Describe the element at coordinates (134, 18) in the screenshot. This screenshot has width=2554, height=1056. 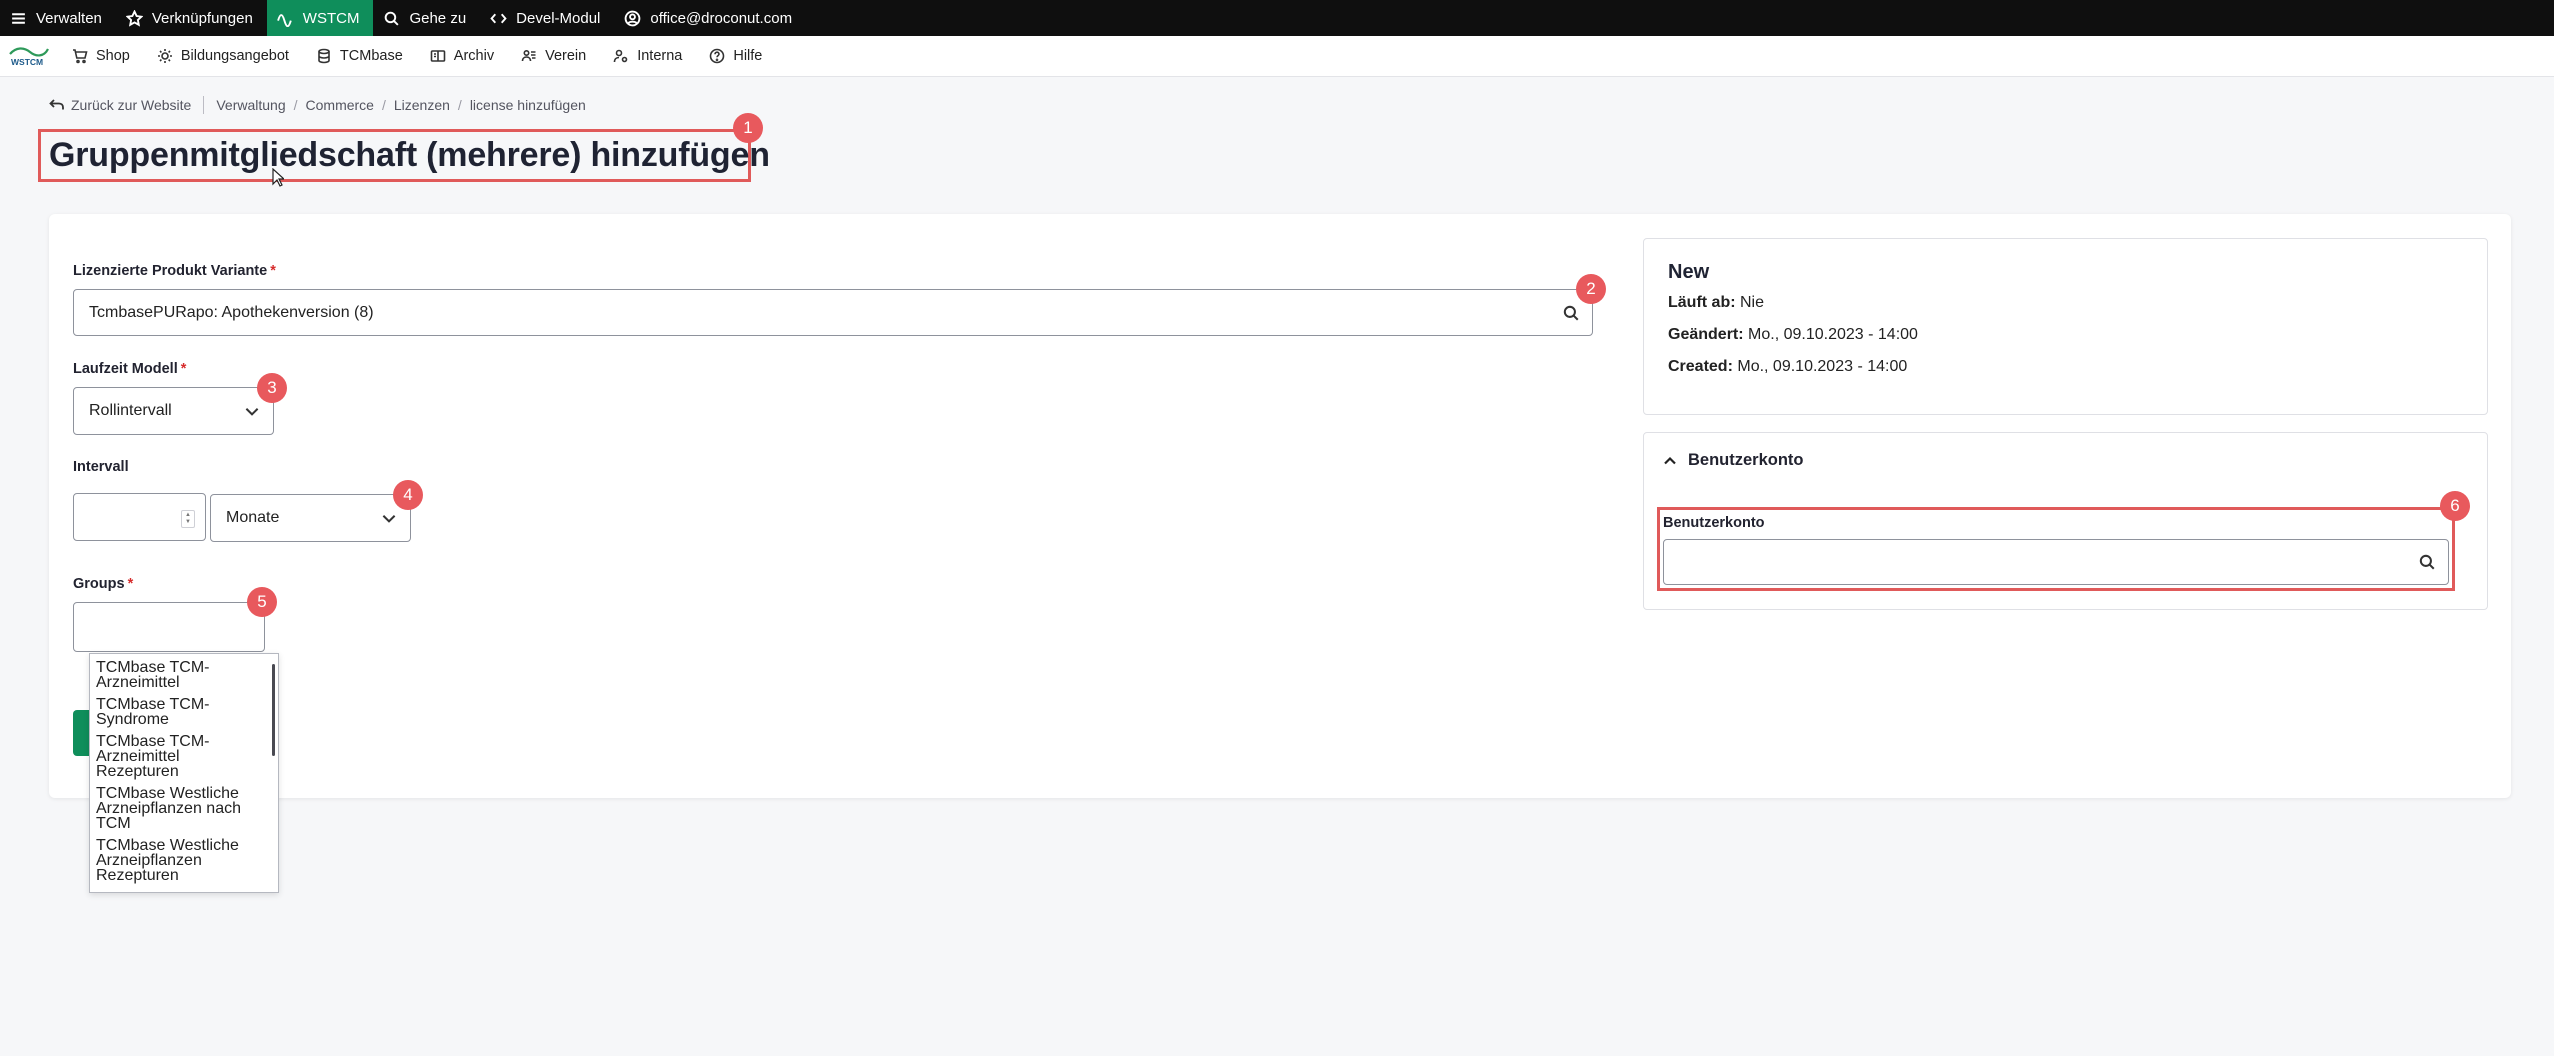
I see `star-icon` at that location.